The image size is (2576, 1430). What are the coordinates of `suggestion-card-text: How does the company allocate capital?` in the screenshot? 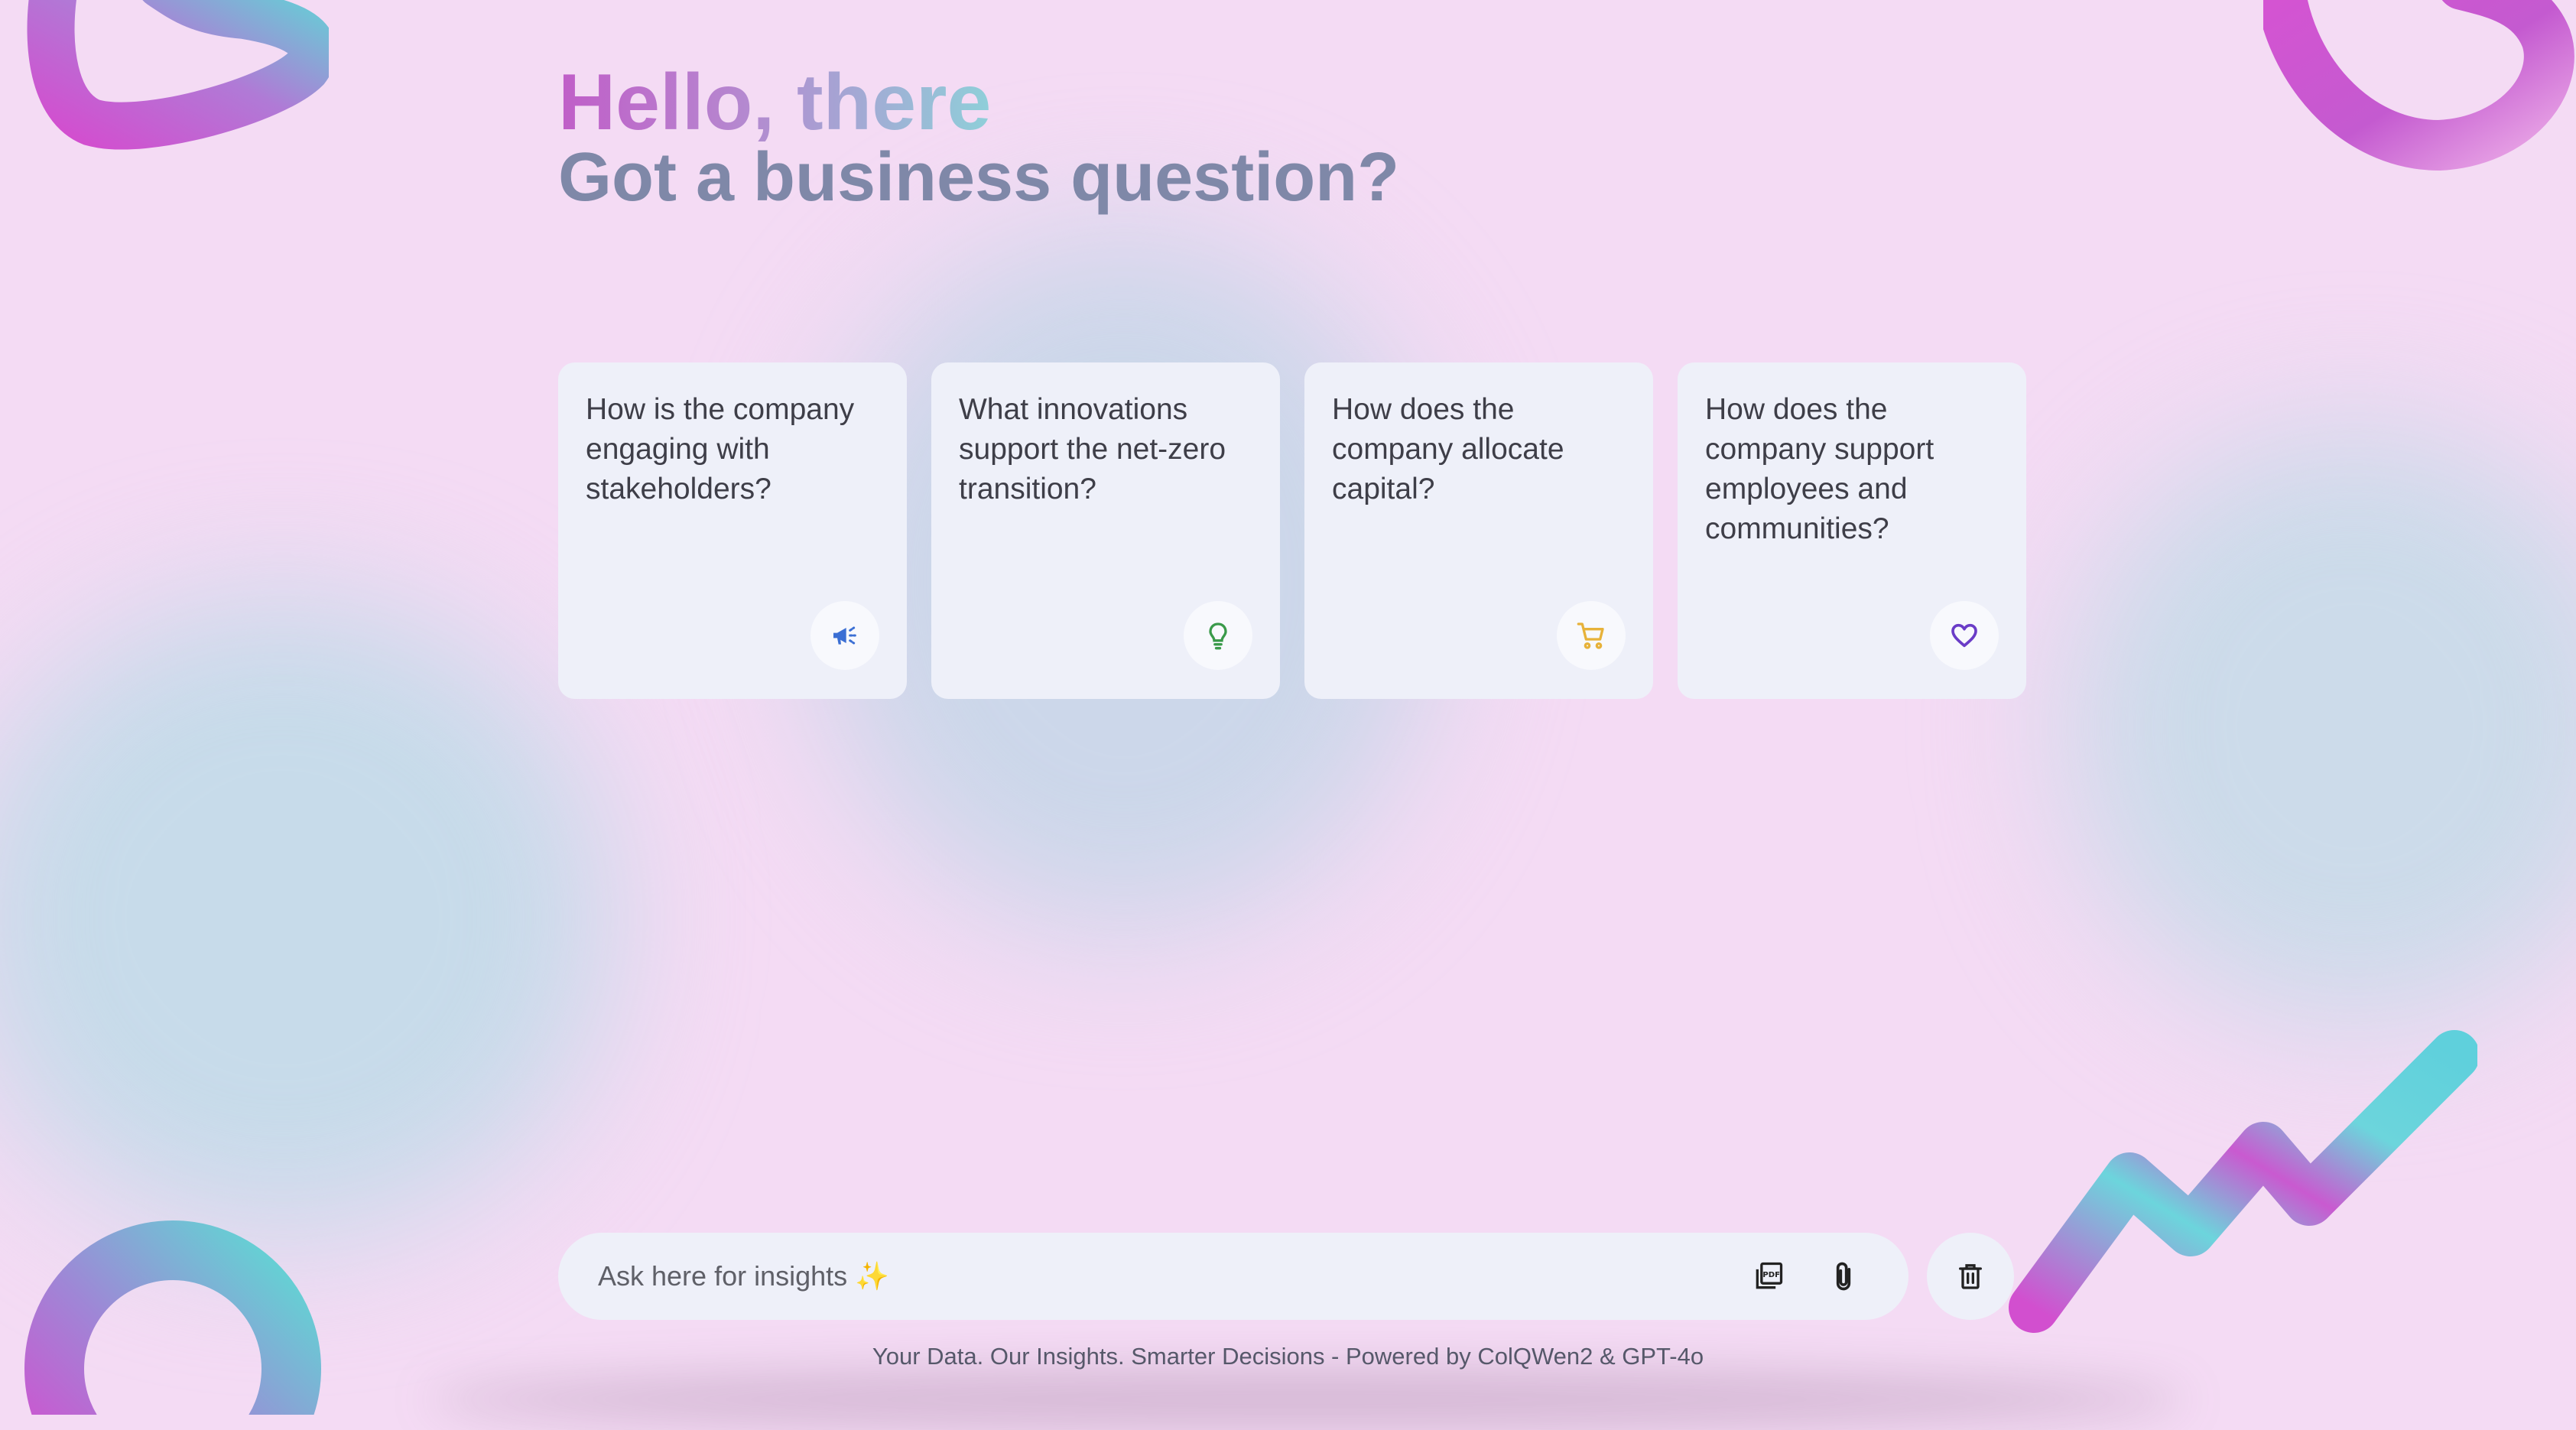 It's located at (1448, 449).